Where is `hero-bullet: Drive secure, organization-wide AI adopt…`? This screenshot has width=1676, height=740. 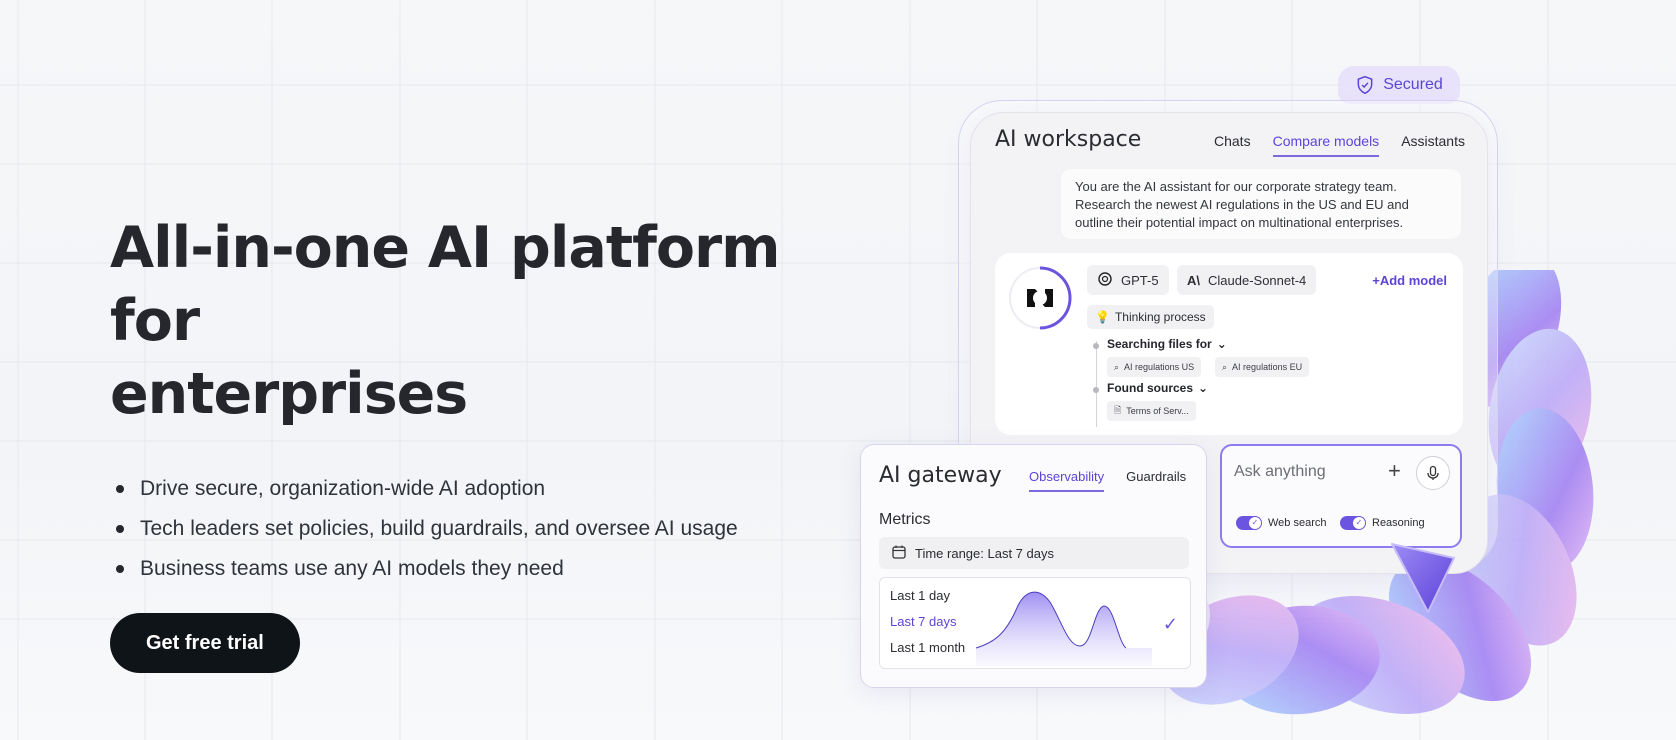 hero-bullet: Drive secure, organization-wide AI adopt… is located at coordinates (490, 489).